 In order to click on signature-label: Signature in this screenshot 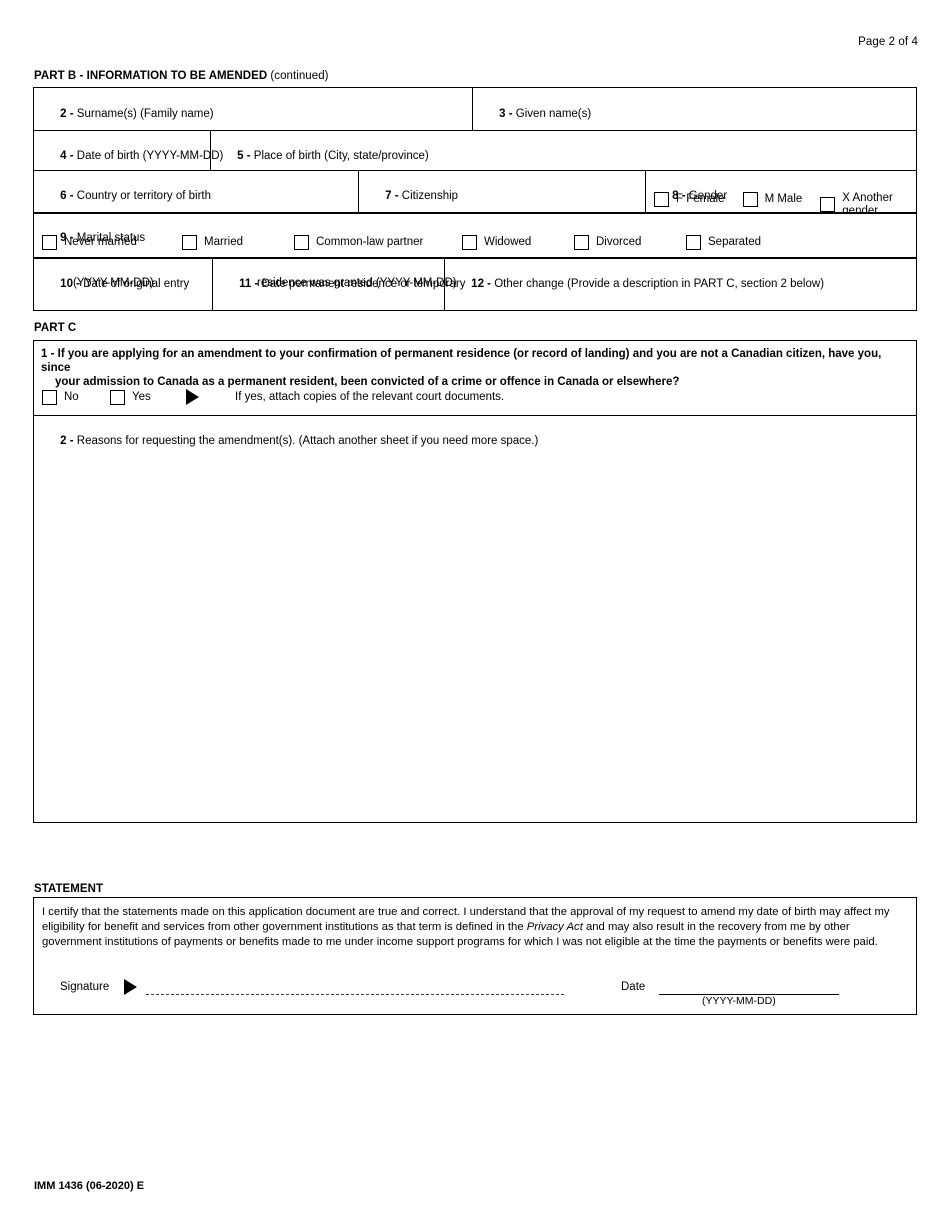, I will do `click(85, 987)`.